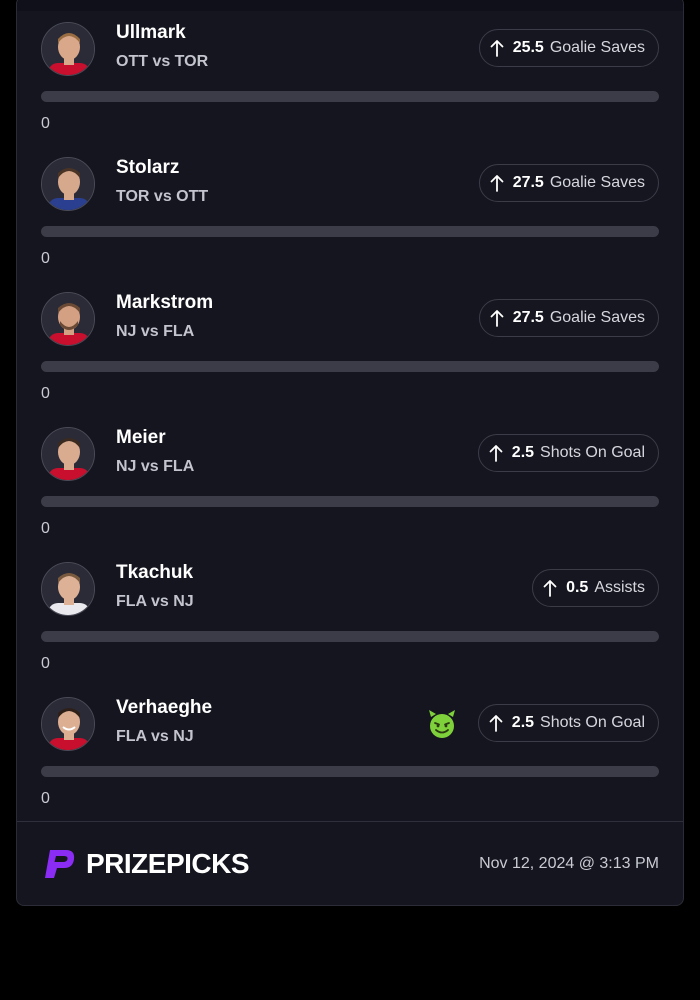 The height and width of the screenshot is (1000, 700). I want to click on projection-line: 25.5, so click(528, 47).